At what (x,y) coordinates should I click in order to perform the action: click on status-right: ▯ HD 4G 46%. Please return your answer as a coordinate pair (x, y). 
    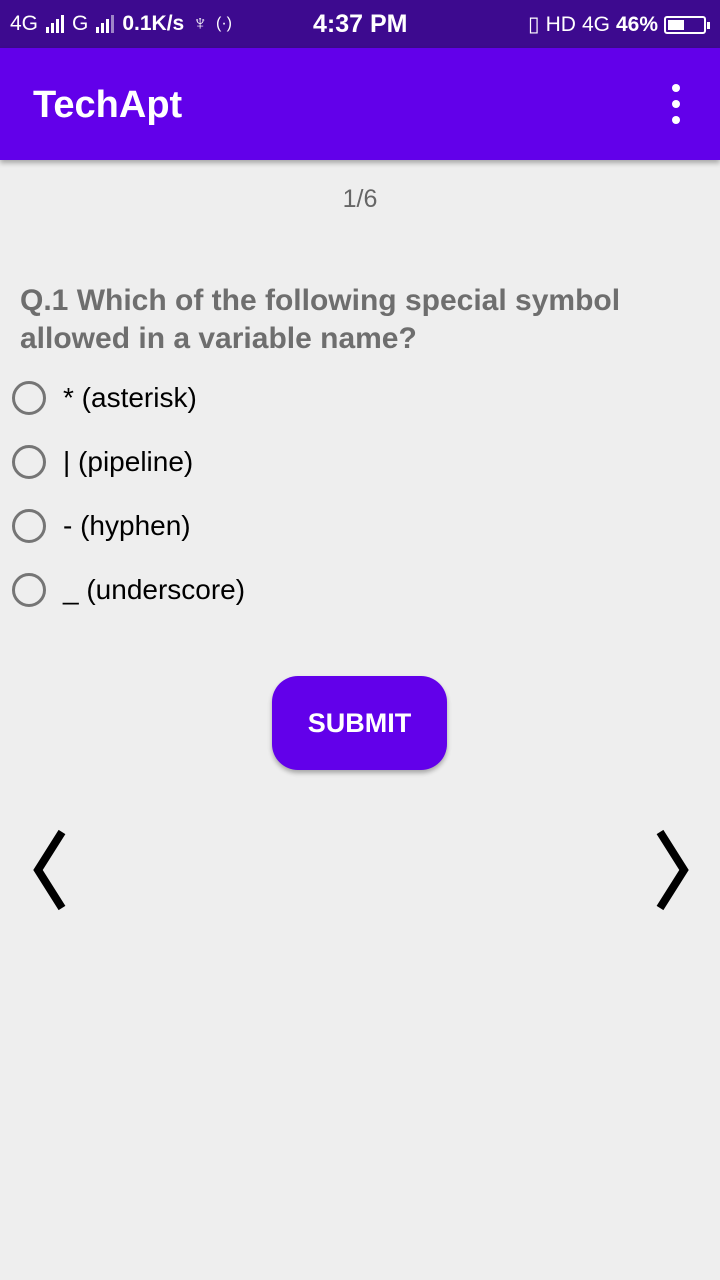
    Looking at the image, I should click on (619, 24).